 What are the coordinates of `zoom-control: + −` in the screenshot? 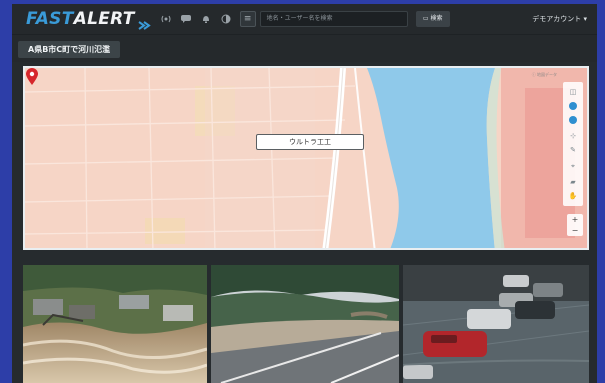 It's located at (575, 225).